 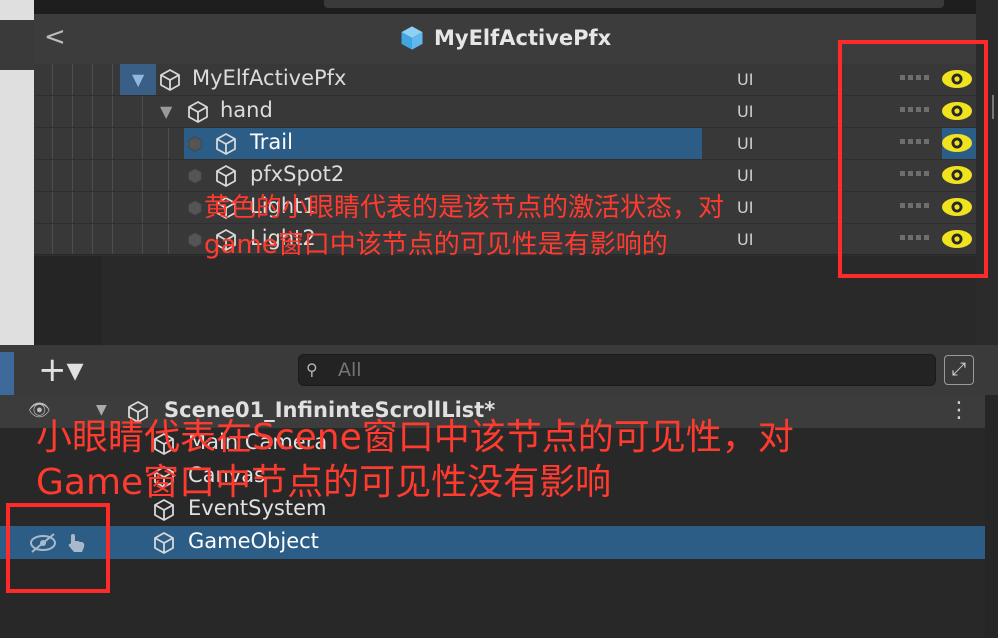 What do you see at coordinates (959, 370) in the screenshot?
I see `lock-icon: ⤢` at bounding box center [959, 370].